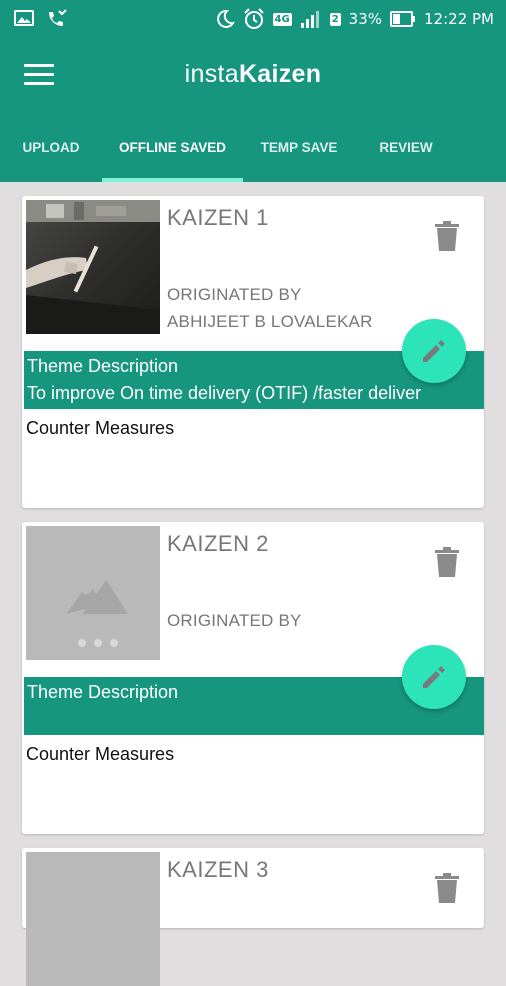  What do you see at coordinates (172, 180) in the screenshot?
I see `active-tab-indicator` at bounding box center [172, 180].